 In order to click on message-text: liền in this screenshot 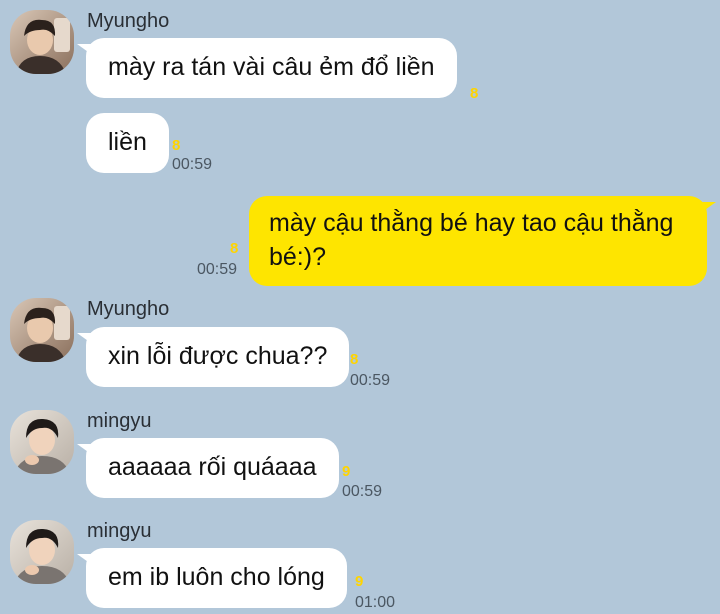, I will do `click(127, 142)`.